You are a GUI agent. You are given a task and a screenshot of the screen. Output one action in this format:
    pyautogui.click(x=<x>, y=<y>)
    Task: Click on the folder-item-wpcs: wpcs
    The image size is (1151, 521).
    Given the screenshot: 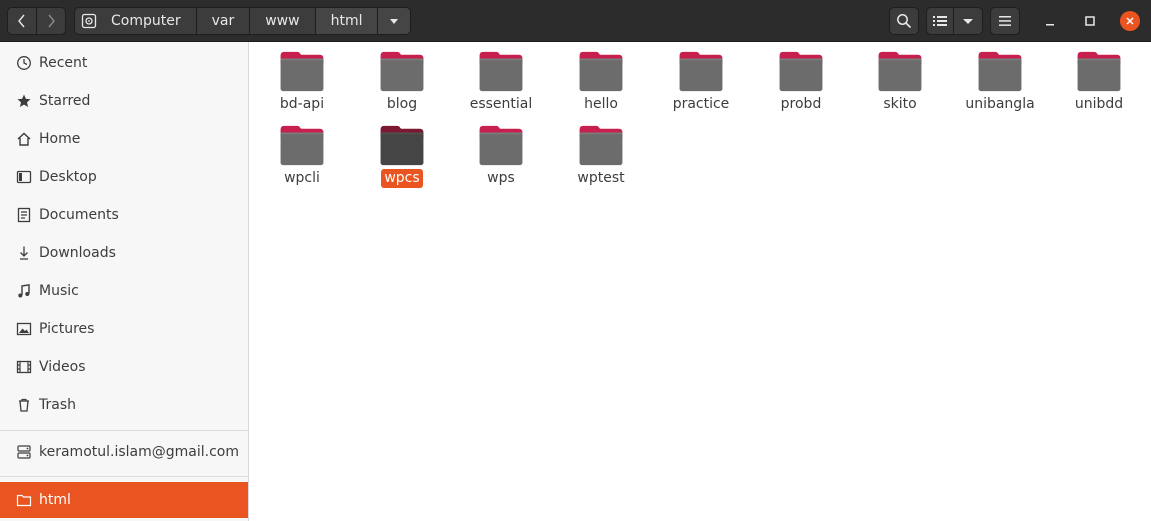 What is the action you would take?
    pyautogui.click(x=402, y=152)
    